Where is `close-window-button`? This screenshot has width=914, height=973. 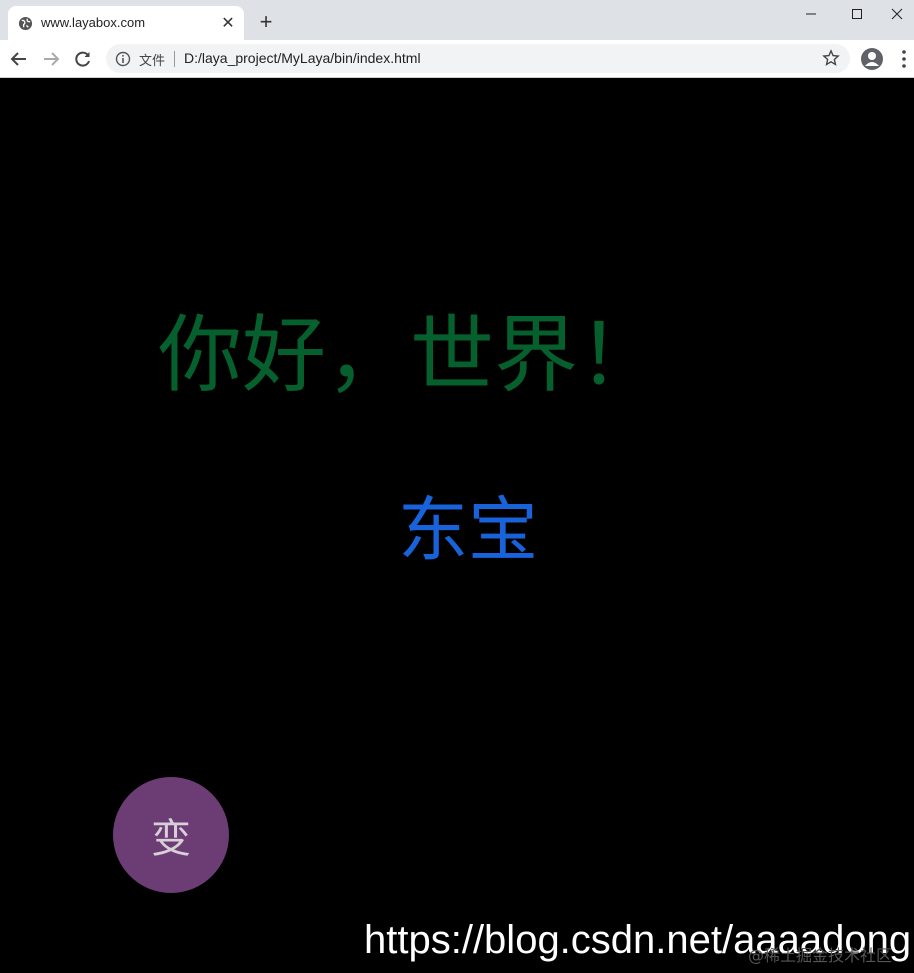 close-window-button is located at coordinates (897, 14).